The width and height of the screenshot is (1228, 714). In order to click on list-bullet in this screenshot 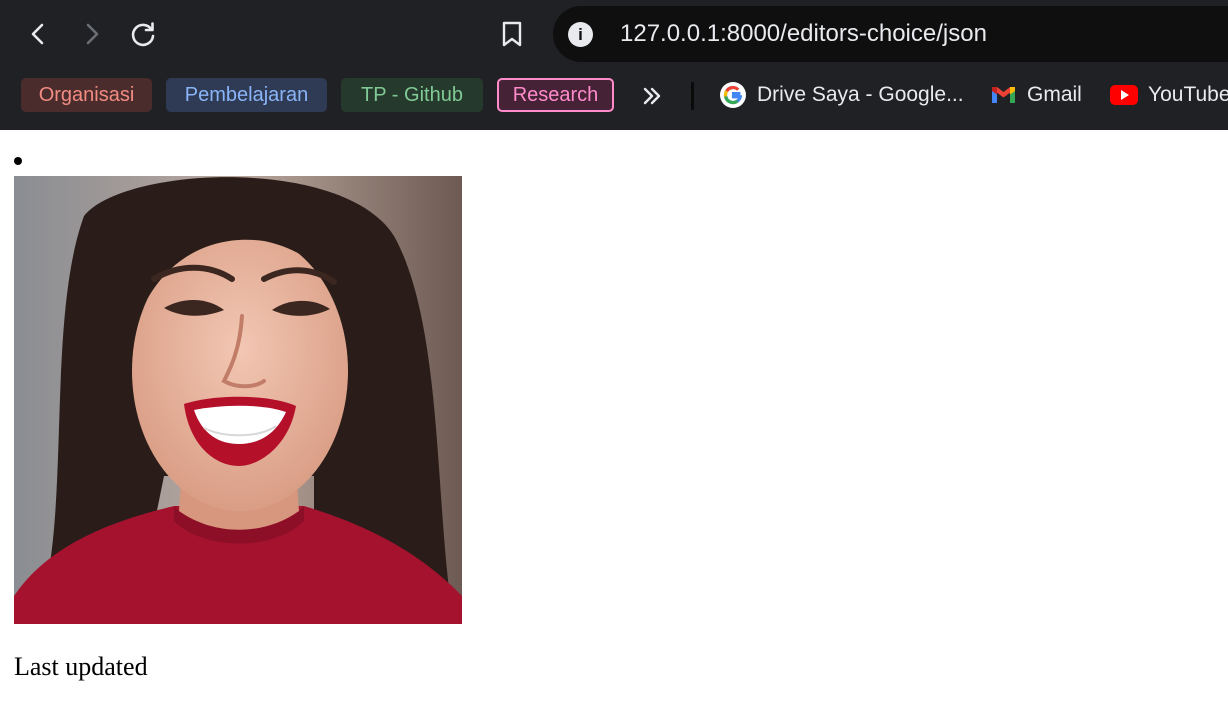, I will do `click(18, 161)`.